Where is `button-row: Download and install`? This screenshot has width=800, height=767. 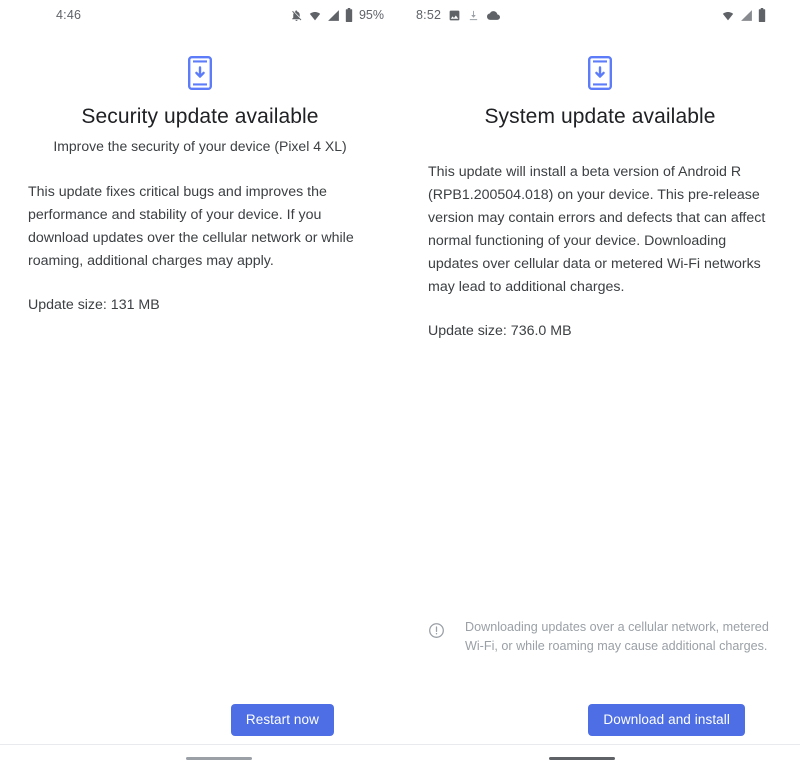
button-row: Download and install is located at coordinates (600, 719).